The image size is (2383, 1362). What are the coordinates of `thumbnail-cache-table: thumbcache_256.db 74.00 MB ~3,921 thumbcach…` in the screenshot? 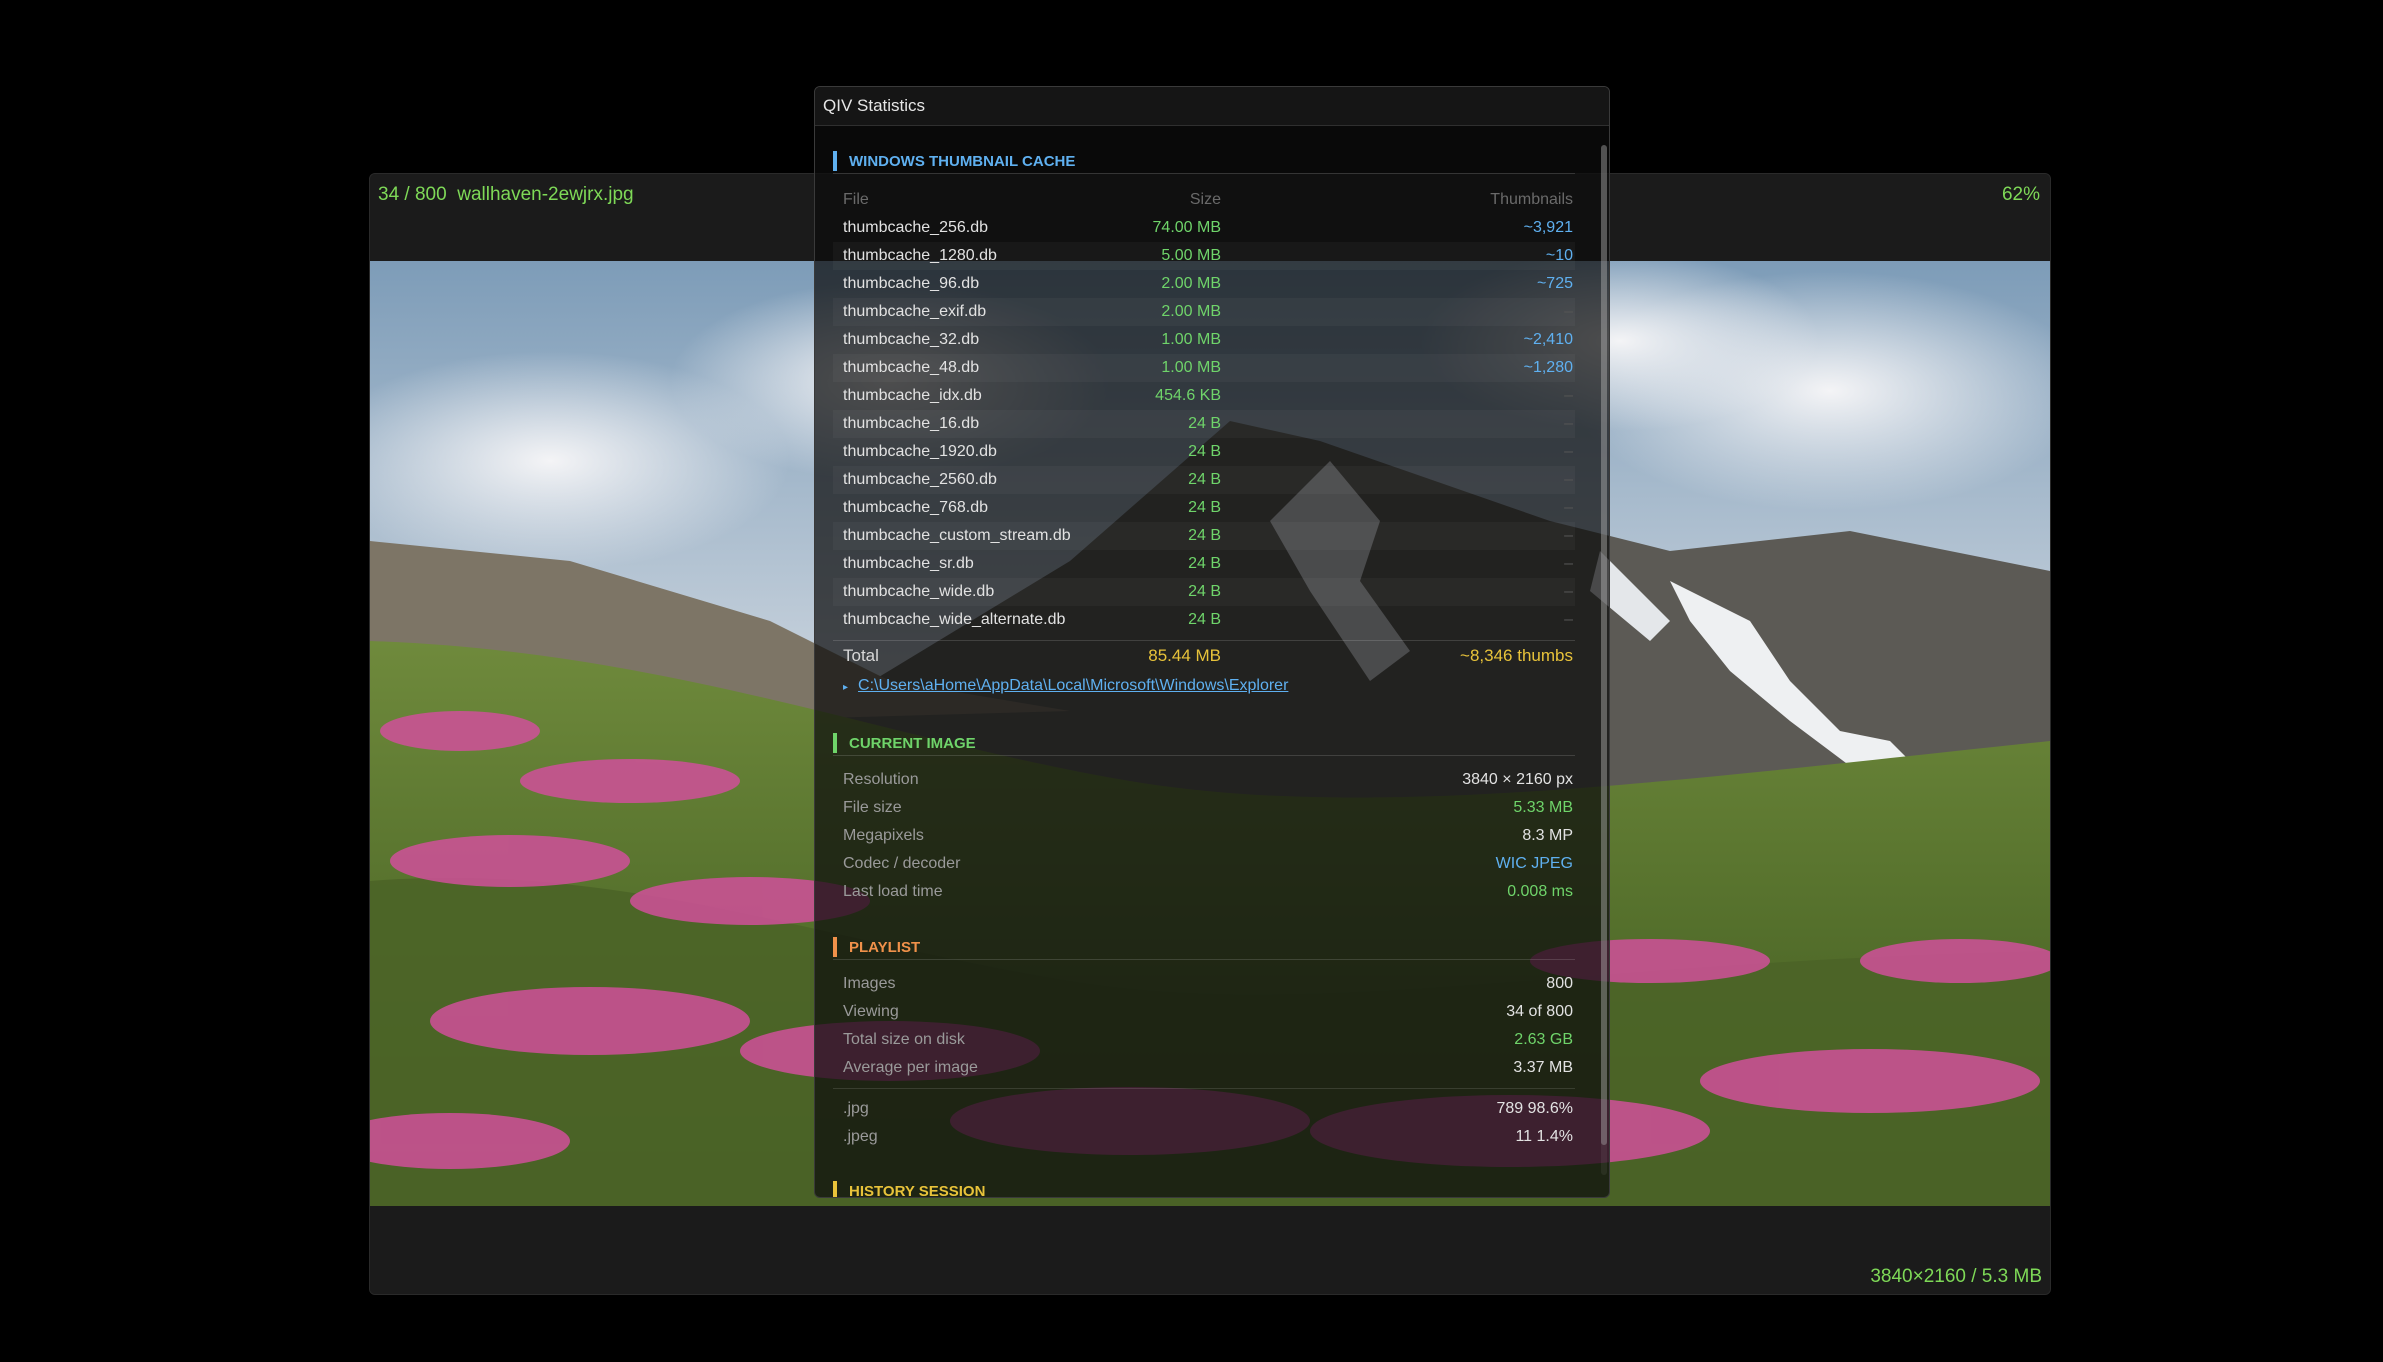 It's located at (1204, 424).